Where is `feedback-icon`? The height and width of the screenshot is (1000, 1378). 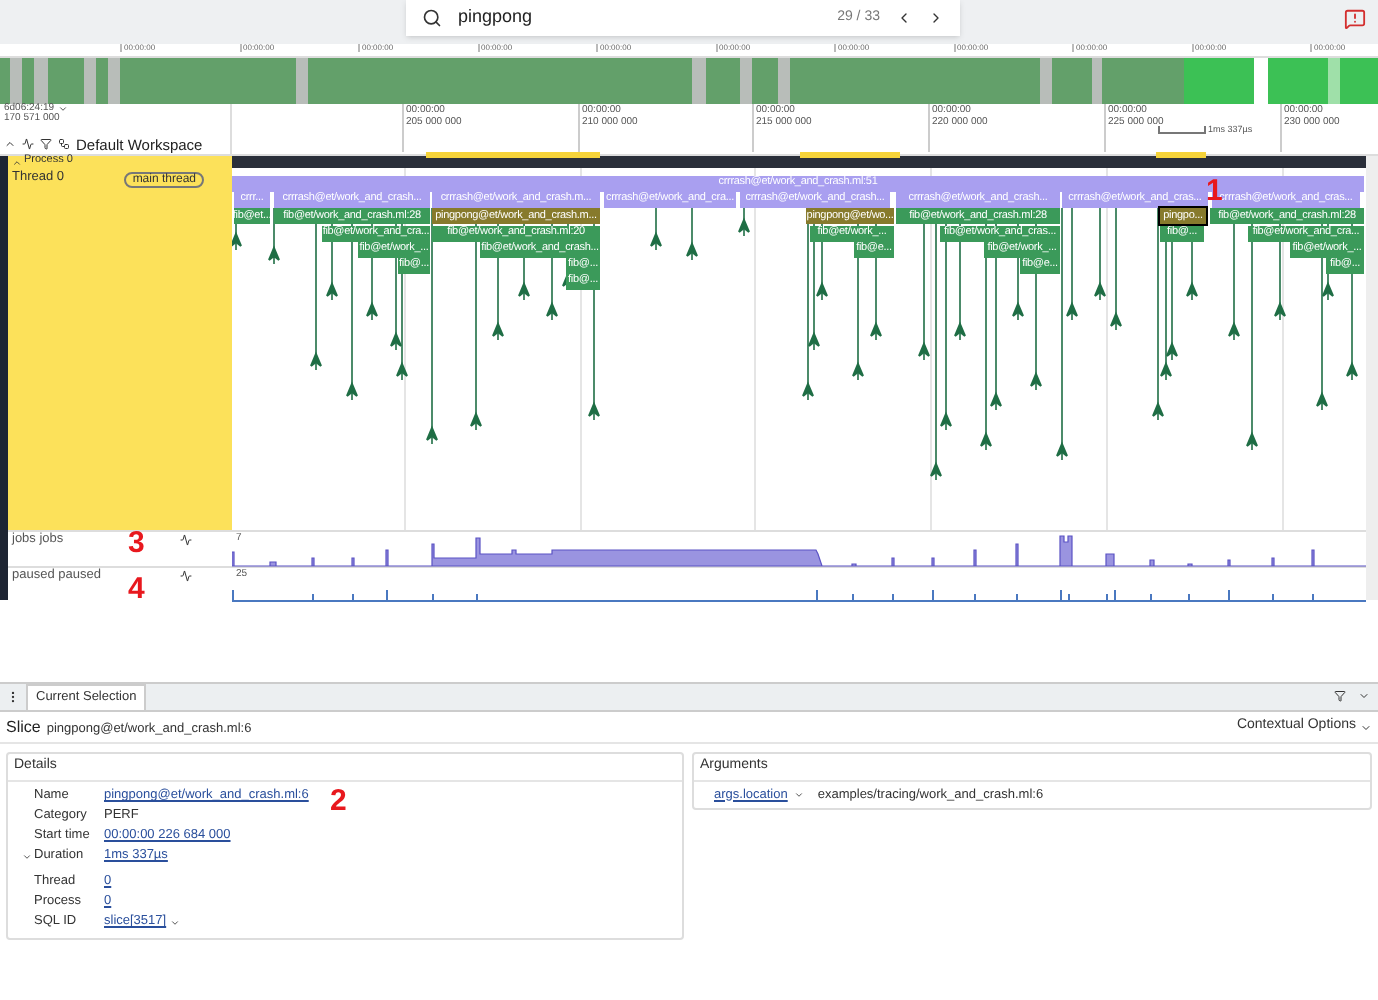
feedback-icon is located at coordinates (1355, 19).